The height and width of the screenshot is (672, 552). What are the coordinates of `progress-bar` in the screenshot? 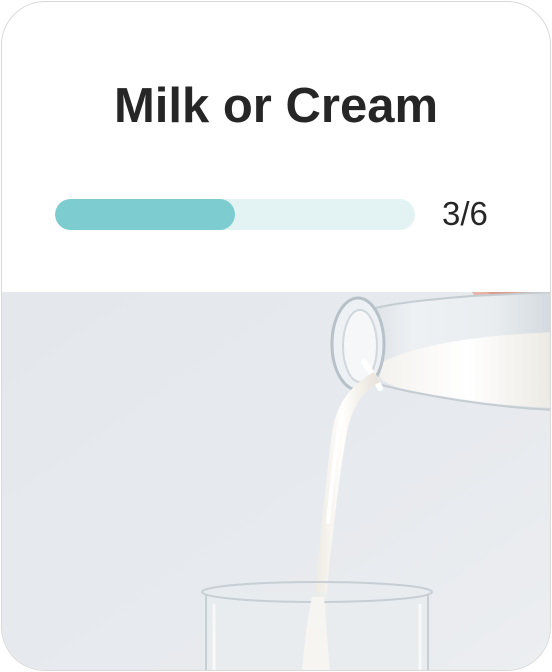 It's located at (235, 214).